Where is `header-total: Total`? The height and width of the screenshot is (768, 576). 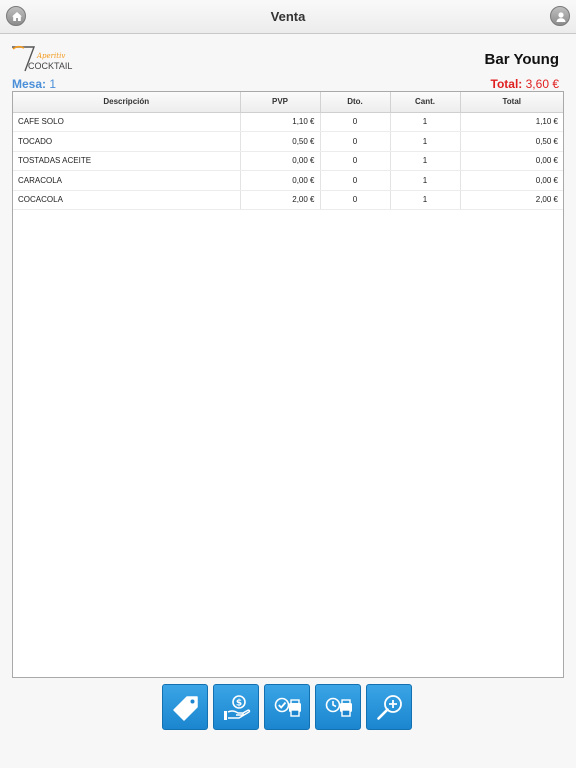 header-total: Total is located at coordinates (511, 102).